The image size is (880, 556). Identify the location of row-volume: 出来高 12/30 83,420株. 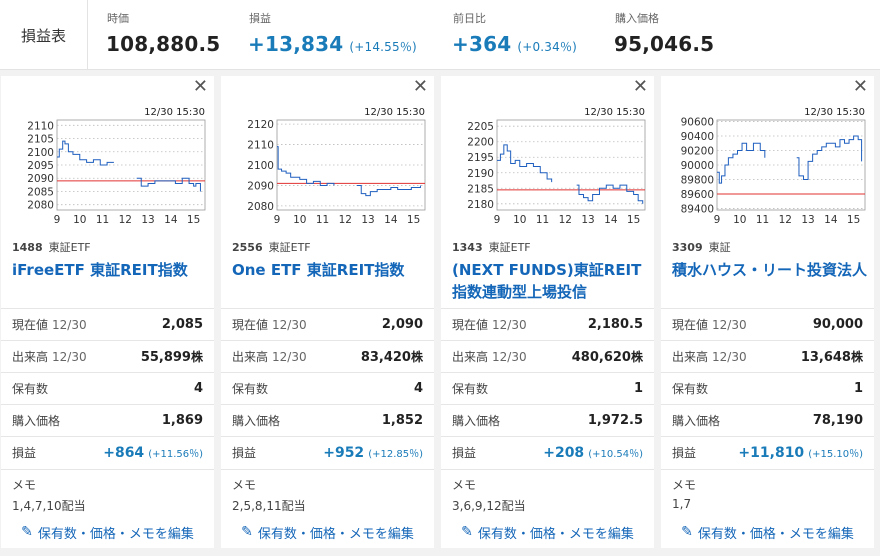
(327, 356).